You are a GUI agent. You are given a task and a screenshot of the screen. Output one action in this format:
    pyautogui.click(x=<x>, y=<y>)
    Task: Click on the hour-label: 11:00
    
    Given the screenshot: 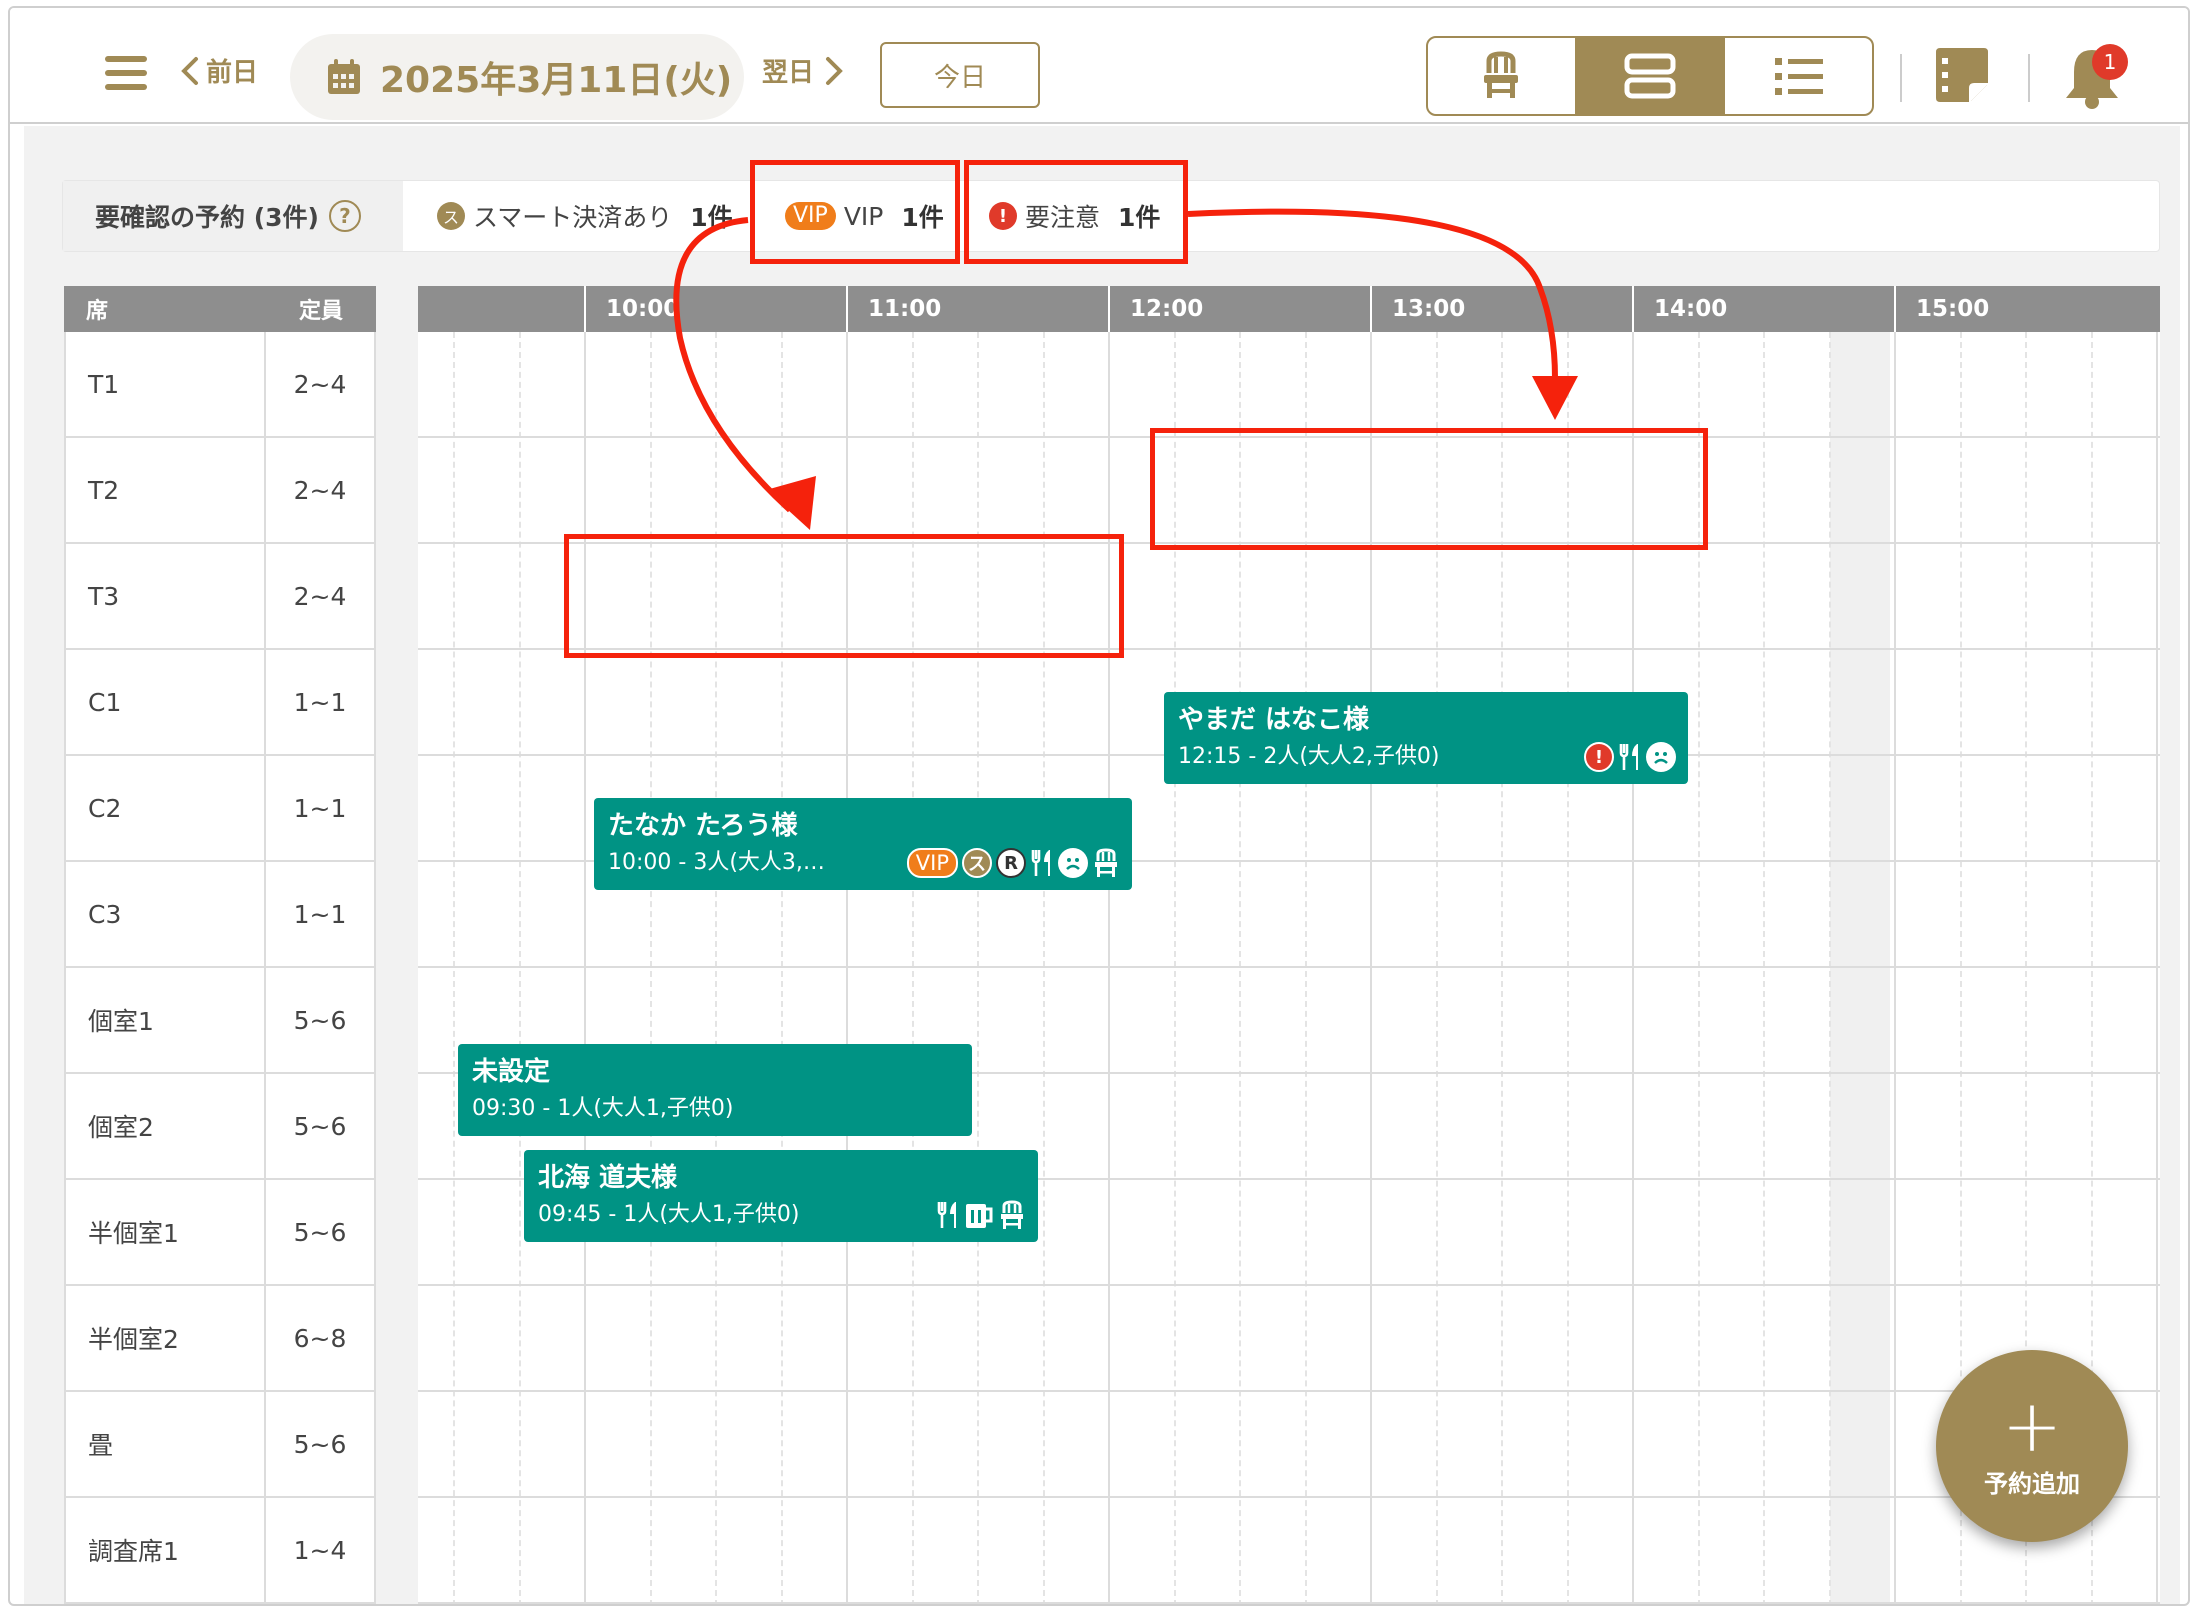 What is the action you would take?
    pyautogui.click(x=977, y=309)
    